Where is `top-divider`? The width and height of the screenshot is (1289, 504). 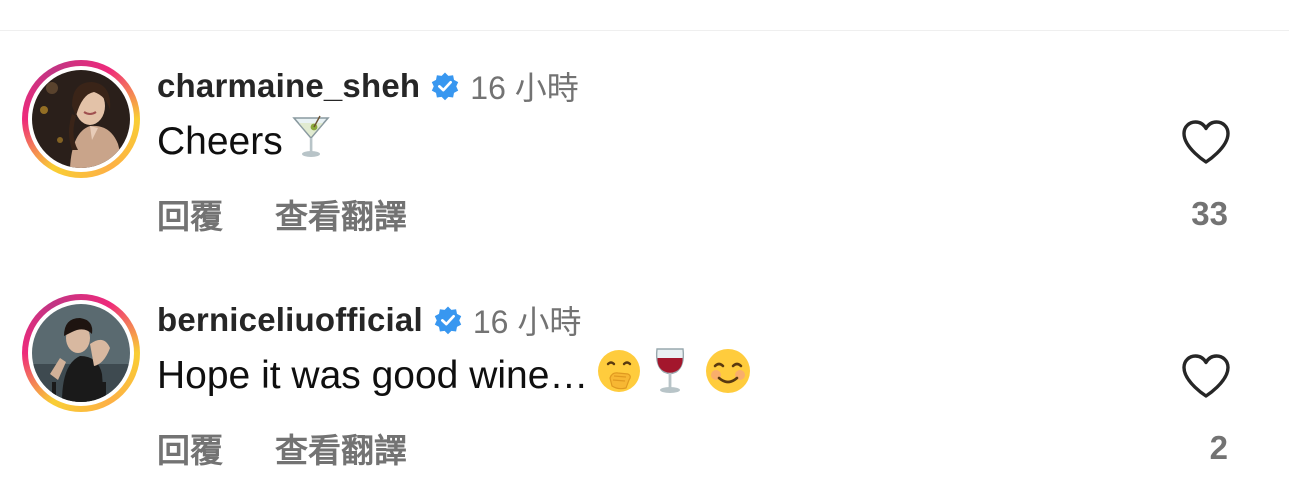 top-divider is located at coordinates (644, 30).